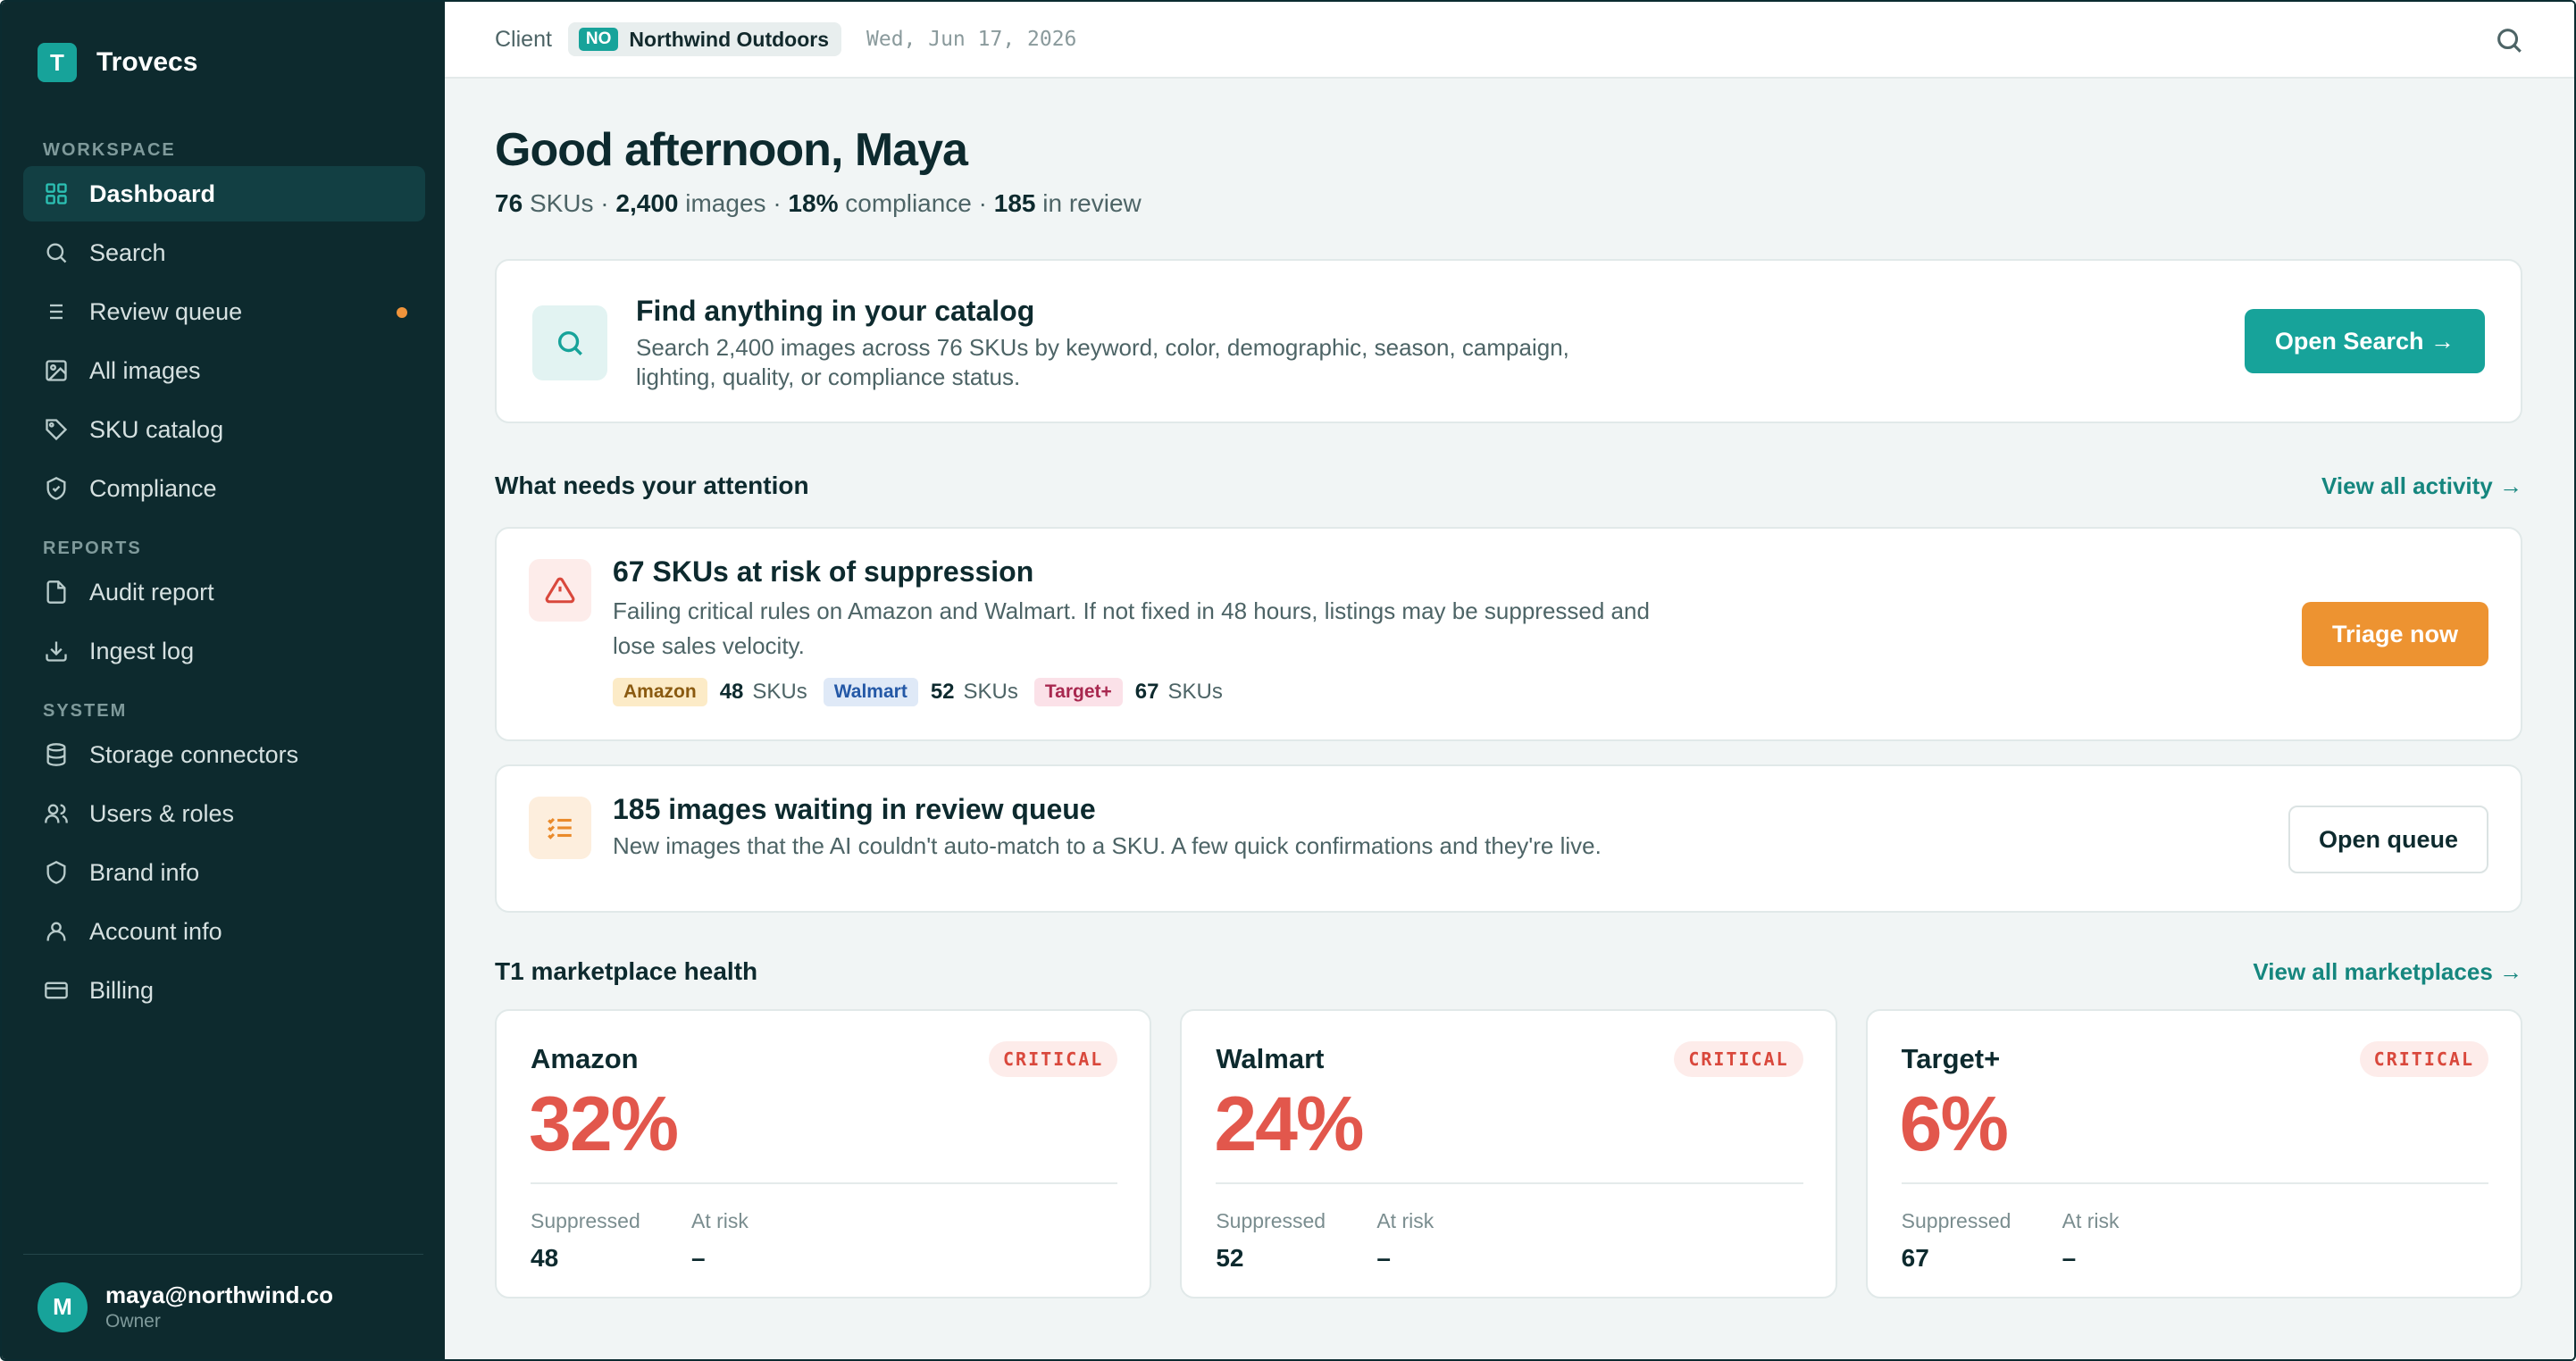 The image size is (2576, 1361). What do you see at coordinates (153, 488) in the screenshot?
I see `sidebar-item-label: Compliance` at bounding box center [153, 488].